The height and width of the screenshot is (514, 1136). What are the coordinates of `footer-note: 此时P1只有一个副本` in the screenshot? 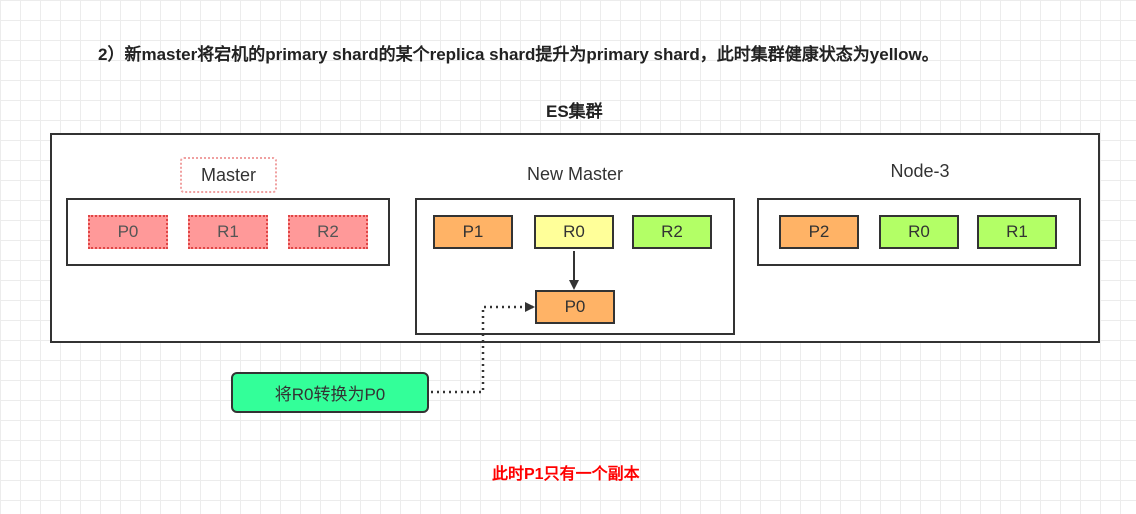 It's located at (566, 474).